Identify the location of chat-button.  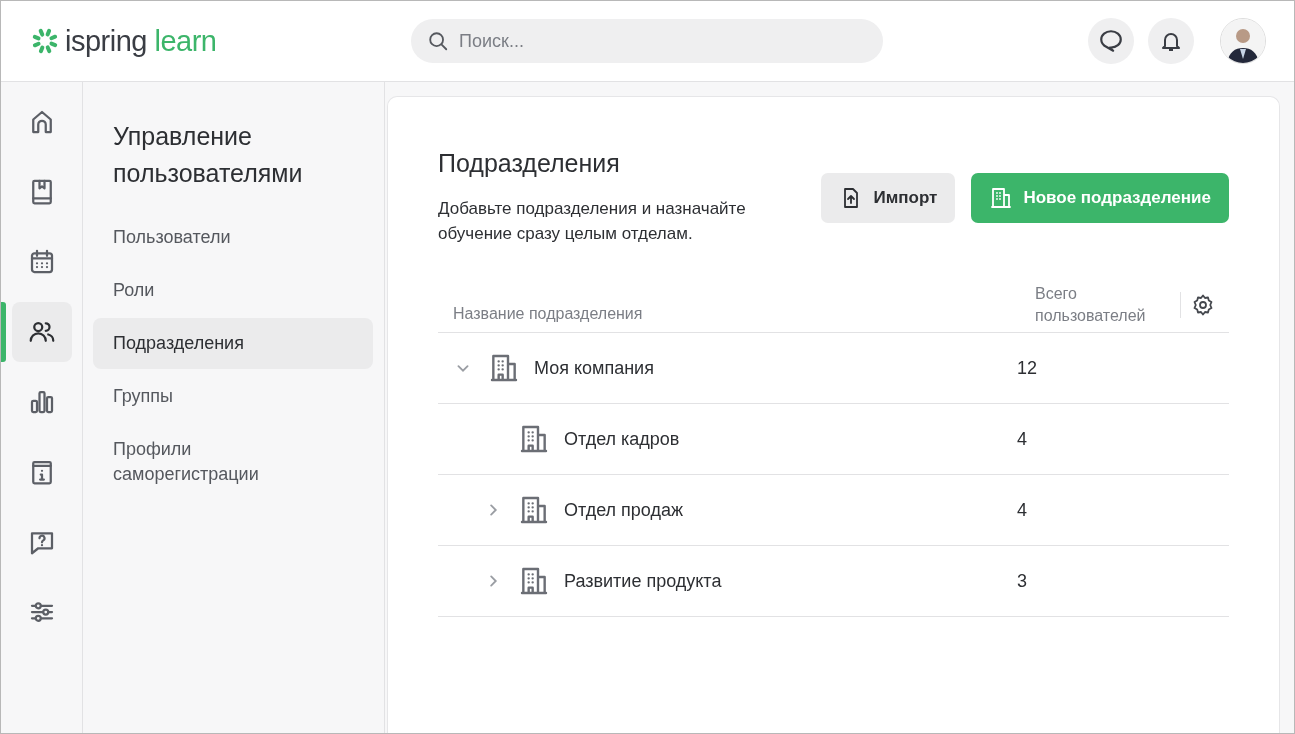
(1111, 41).